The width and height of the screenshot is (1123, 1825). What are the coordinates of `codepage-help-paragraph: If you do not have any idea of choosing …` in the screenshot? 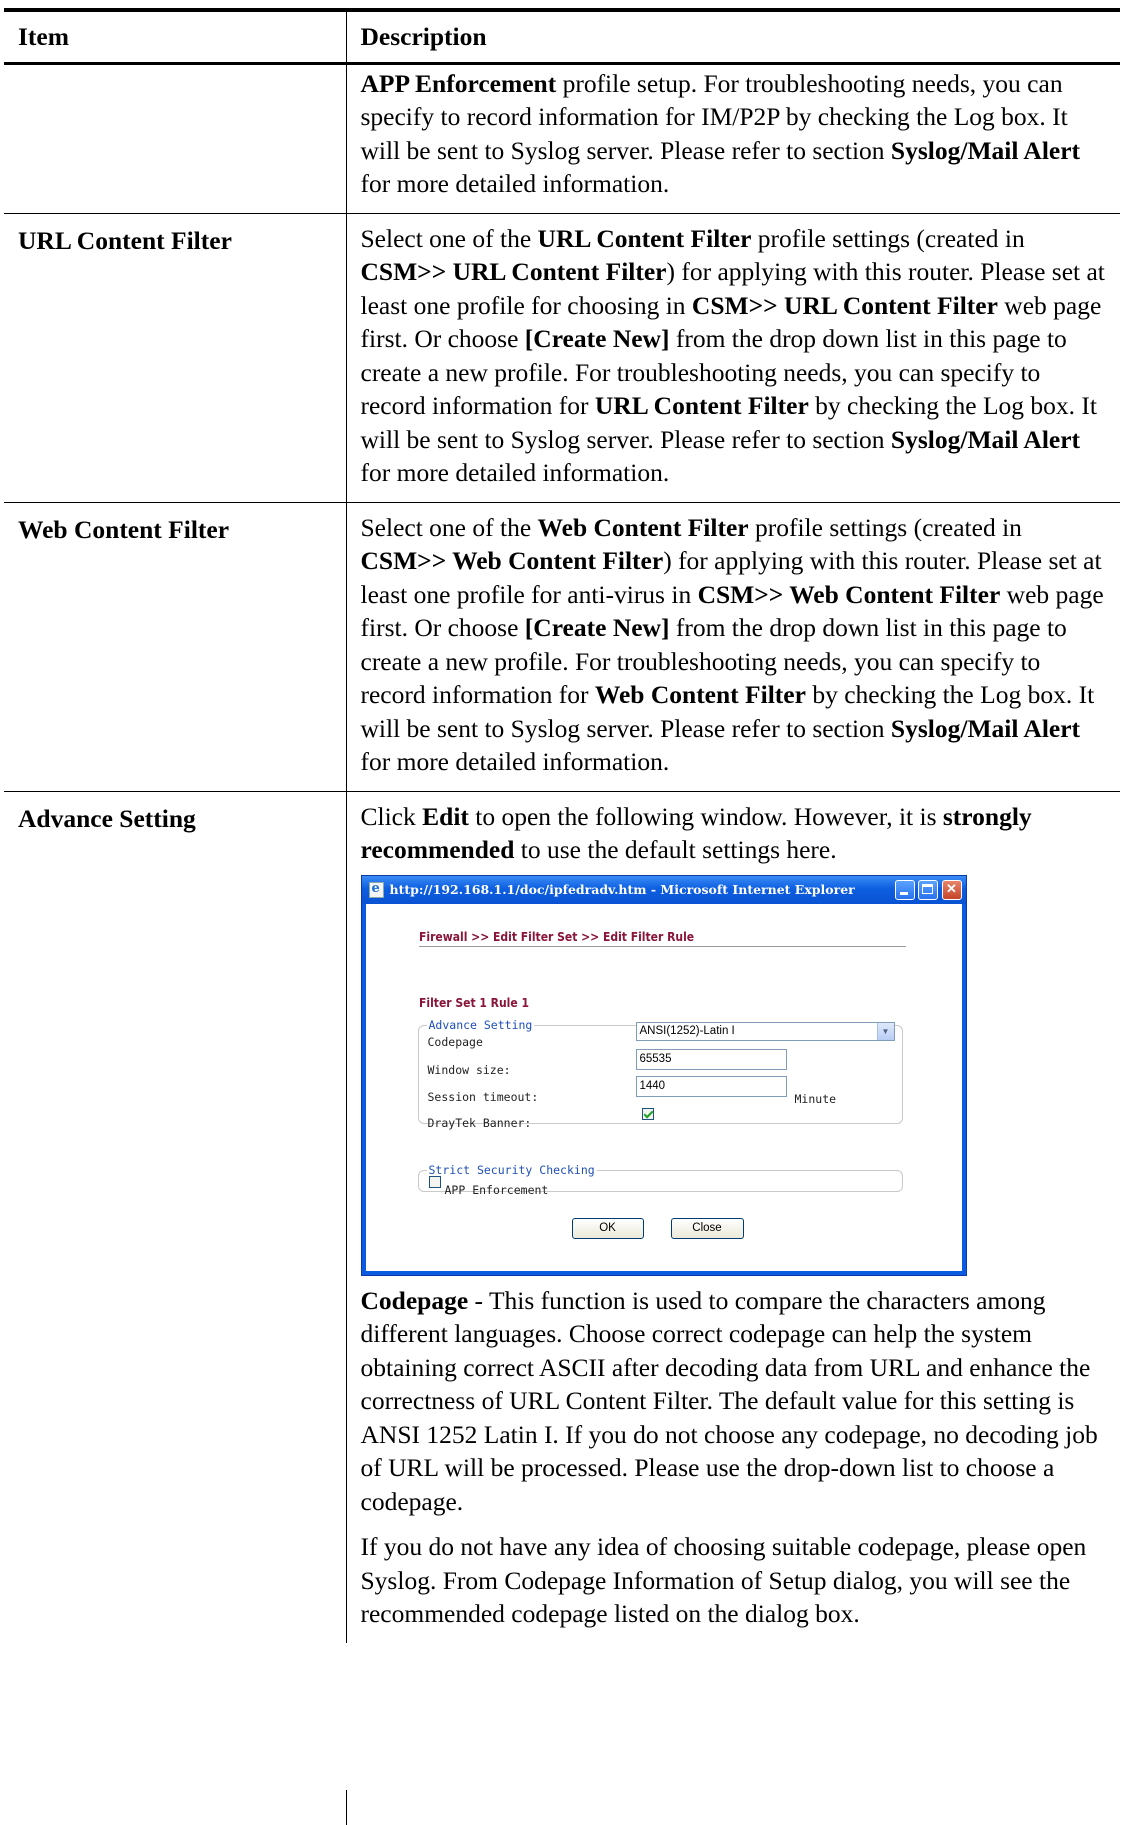 It's located at (723, 1580).